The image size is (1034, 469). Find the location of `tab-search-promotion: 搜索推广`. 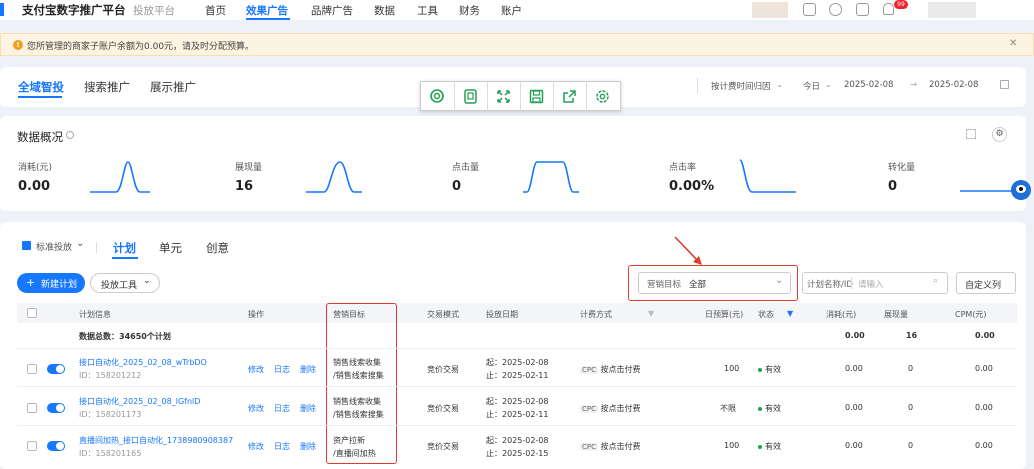

tab-search-promotion: 搜索推广 is located at coordinates (107, 87).